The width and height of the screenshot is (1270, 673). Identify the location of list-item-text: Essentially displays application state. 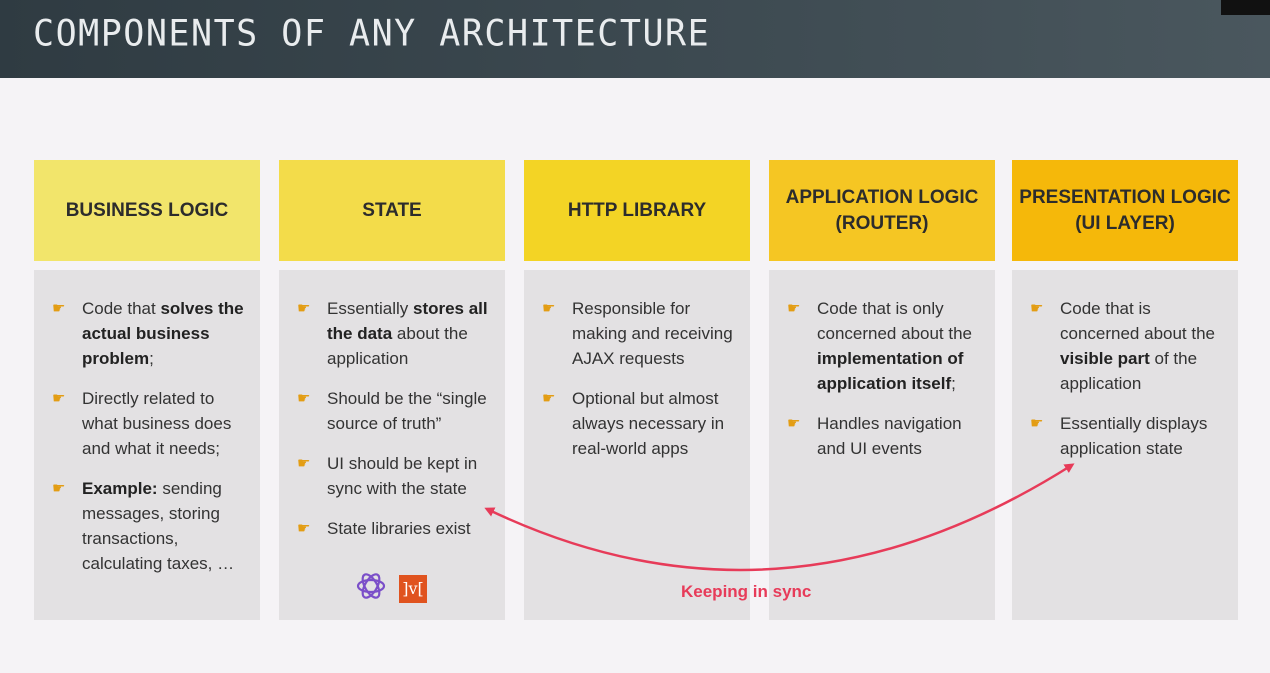
(1142, 436).